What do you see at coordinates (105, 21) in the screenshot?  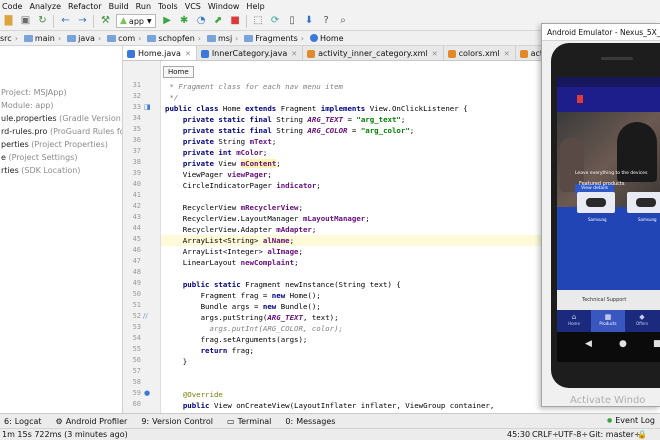 I see `hammer-icon: ⚒` at bounding box center [105, 21].